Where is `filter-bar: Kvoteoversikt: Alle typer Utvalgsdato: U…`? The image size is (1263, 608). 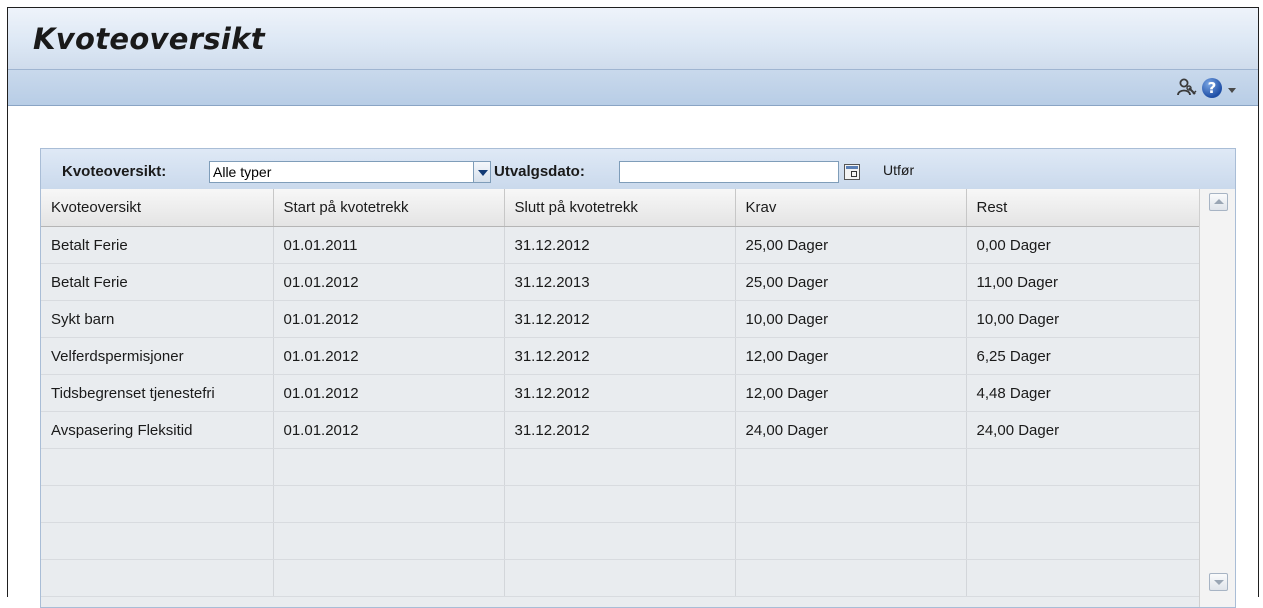
filter-bar: Kvoteoversikt: Alle typer Utvalgsdato: U… is located at coordinates (638, 169).